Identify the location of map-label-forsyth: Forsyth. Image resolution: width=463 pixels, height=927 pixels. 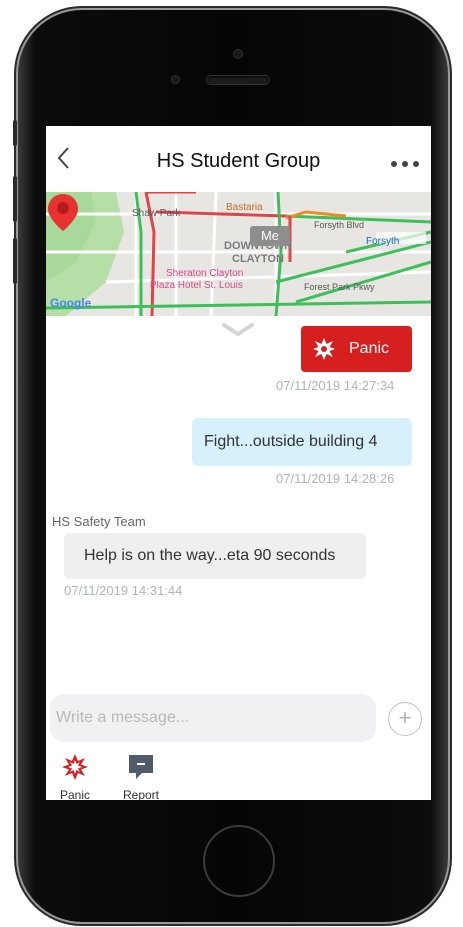
(383, 241).